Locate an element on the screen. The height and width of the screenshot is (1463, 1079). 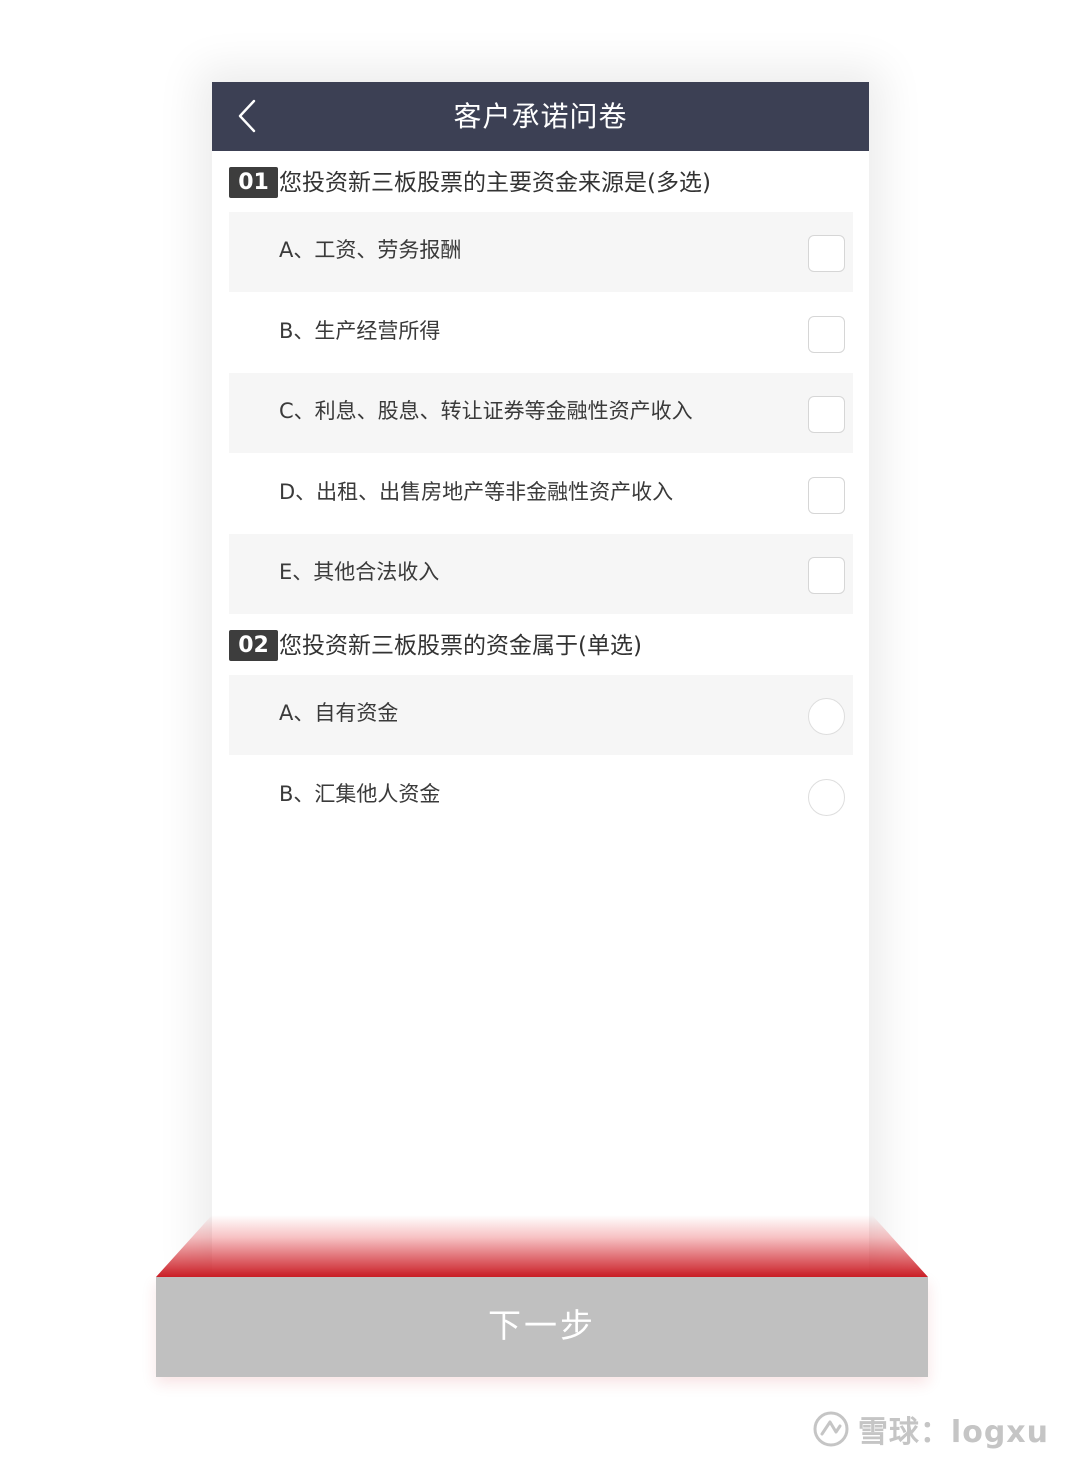
question-number-badge: 01 is located at coordinates (253, 182).